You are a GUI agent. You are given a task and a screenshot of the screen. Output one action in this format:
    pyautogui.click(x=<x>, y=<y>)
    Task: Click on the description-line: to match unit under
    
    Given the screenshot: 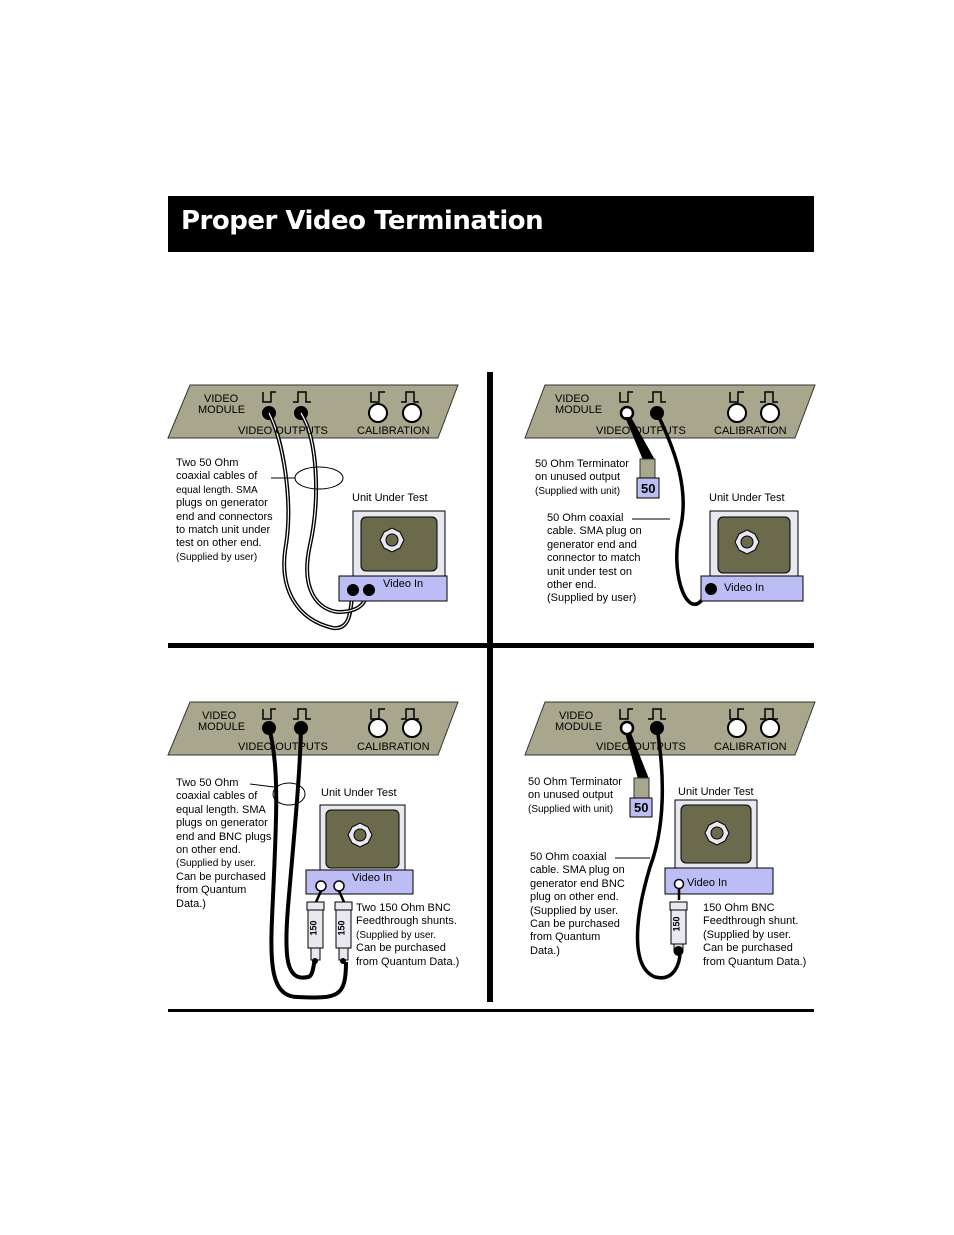 What is the action you would take?
    pyautogui.click(x=223, y=530)
    